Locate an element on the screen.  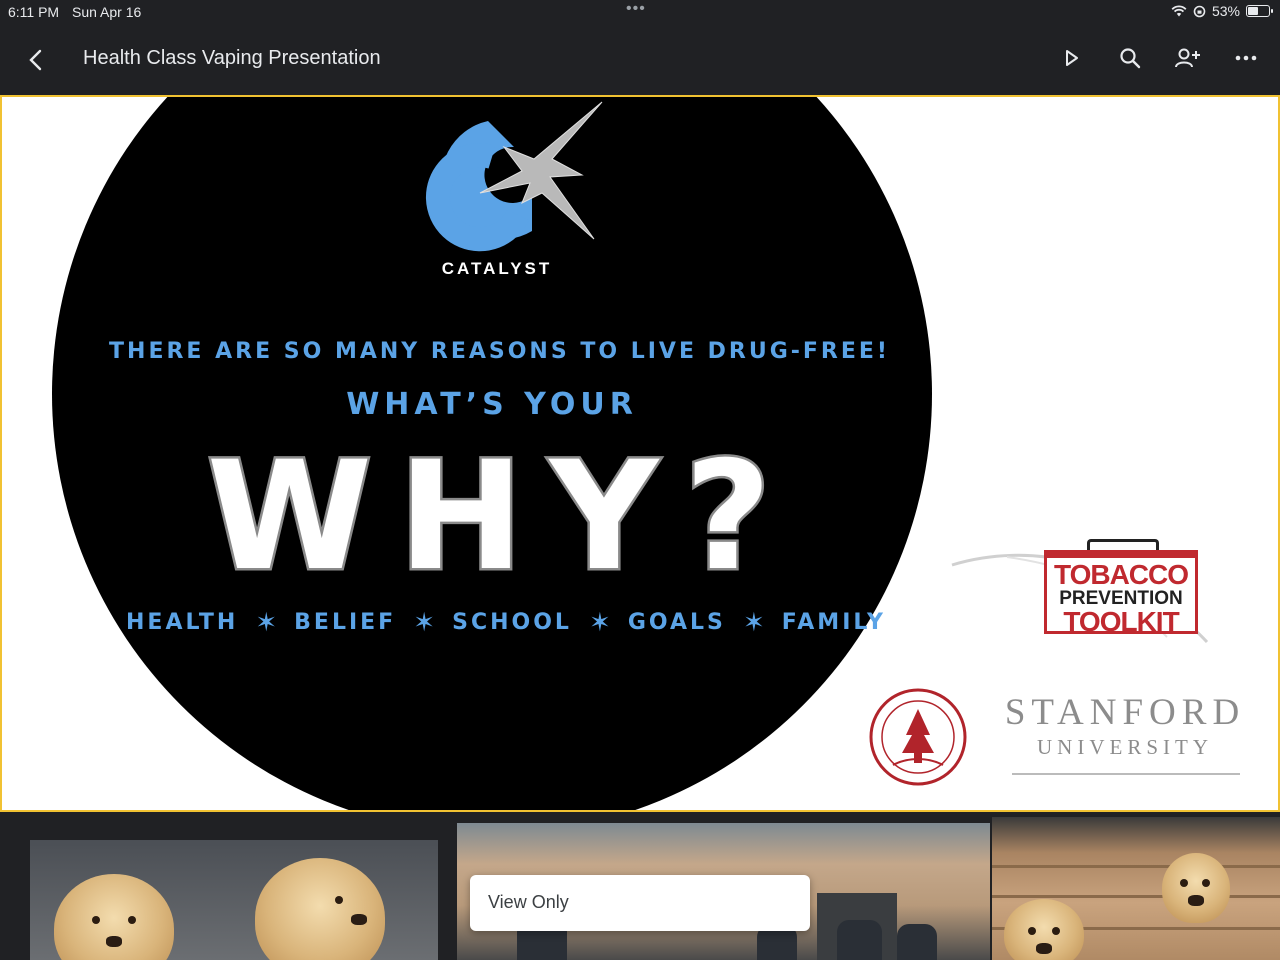
share-button is located at coordinates (1188, 58).